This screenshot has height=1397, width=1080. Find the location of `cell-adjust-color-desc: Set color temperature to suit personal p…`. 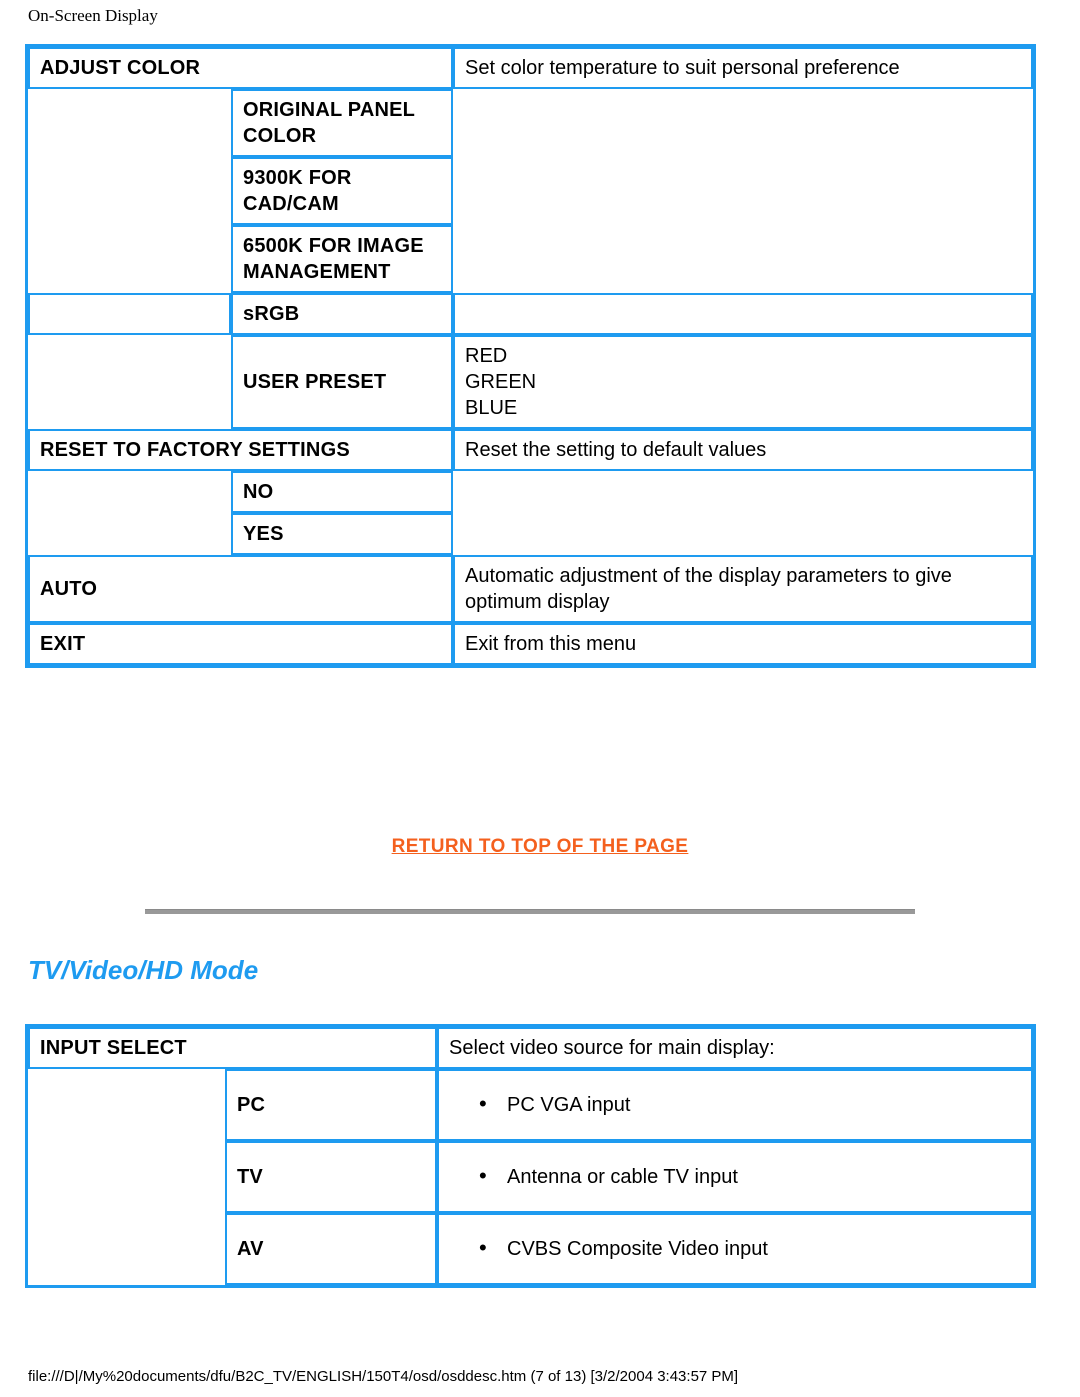

cell-adjust-color-desc: Set color temperature to suit personal p… is located at coordinates (743, 68).